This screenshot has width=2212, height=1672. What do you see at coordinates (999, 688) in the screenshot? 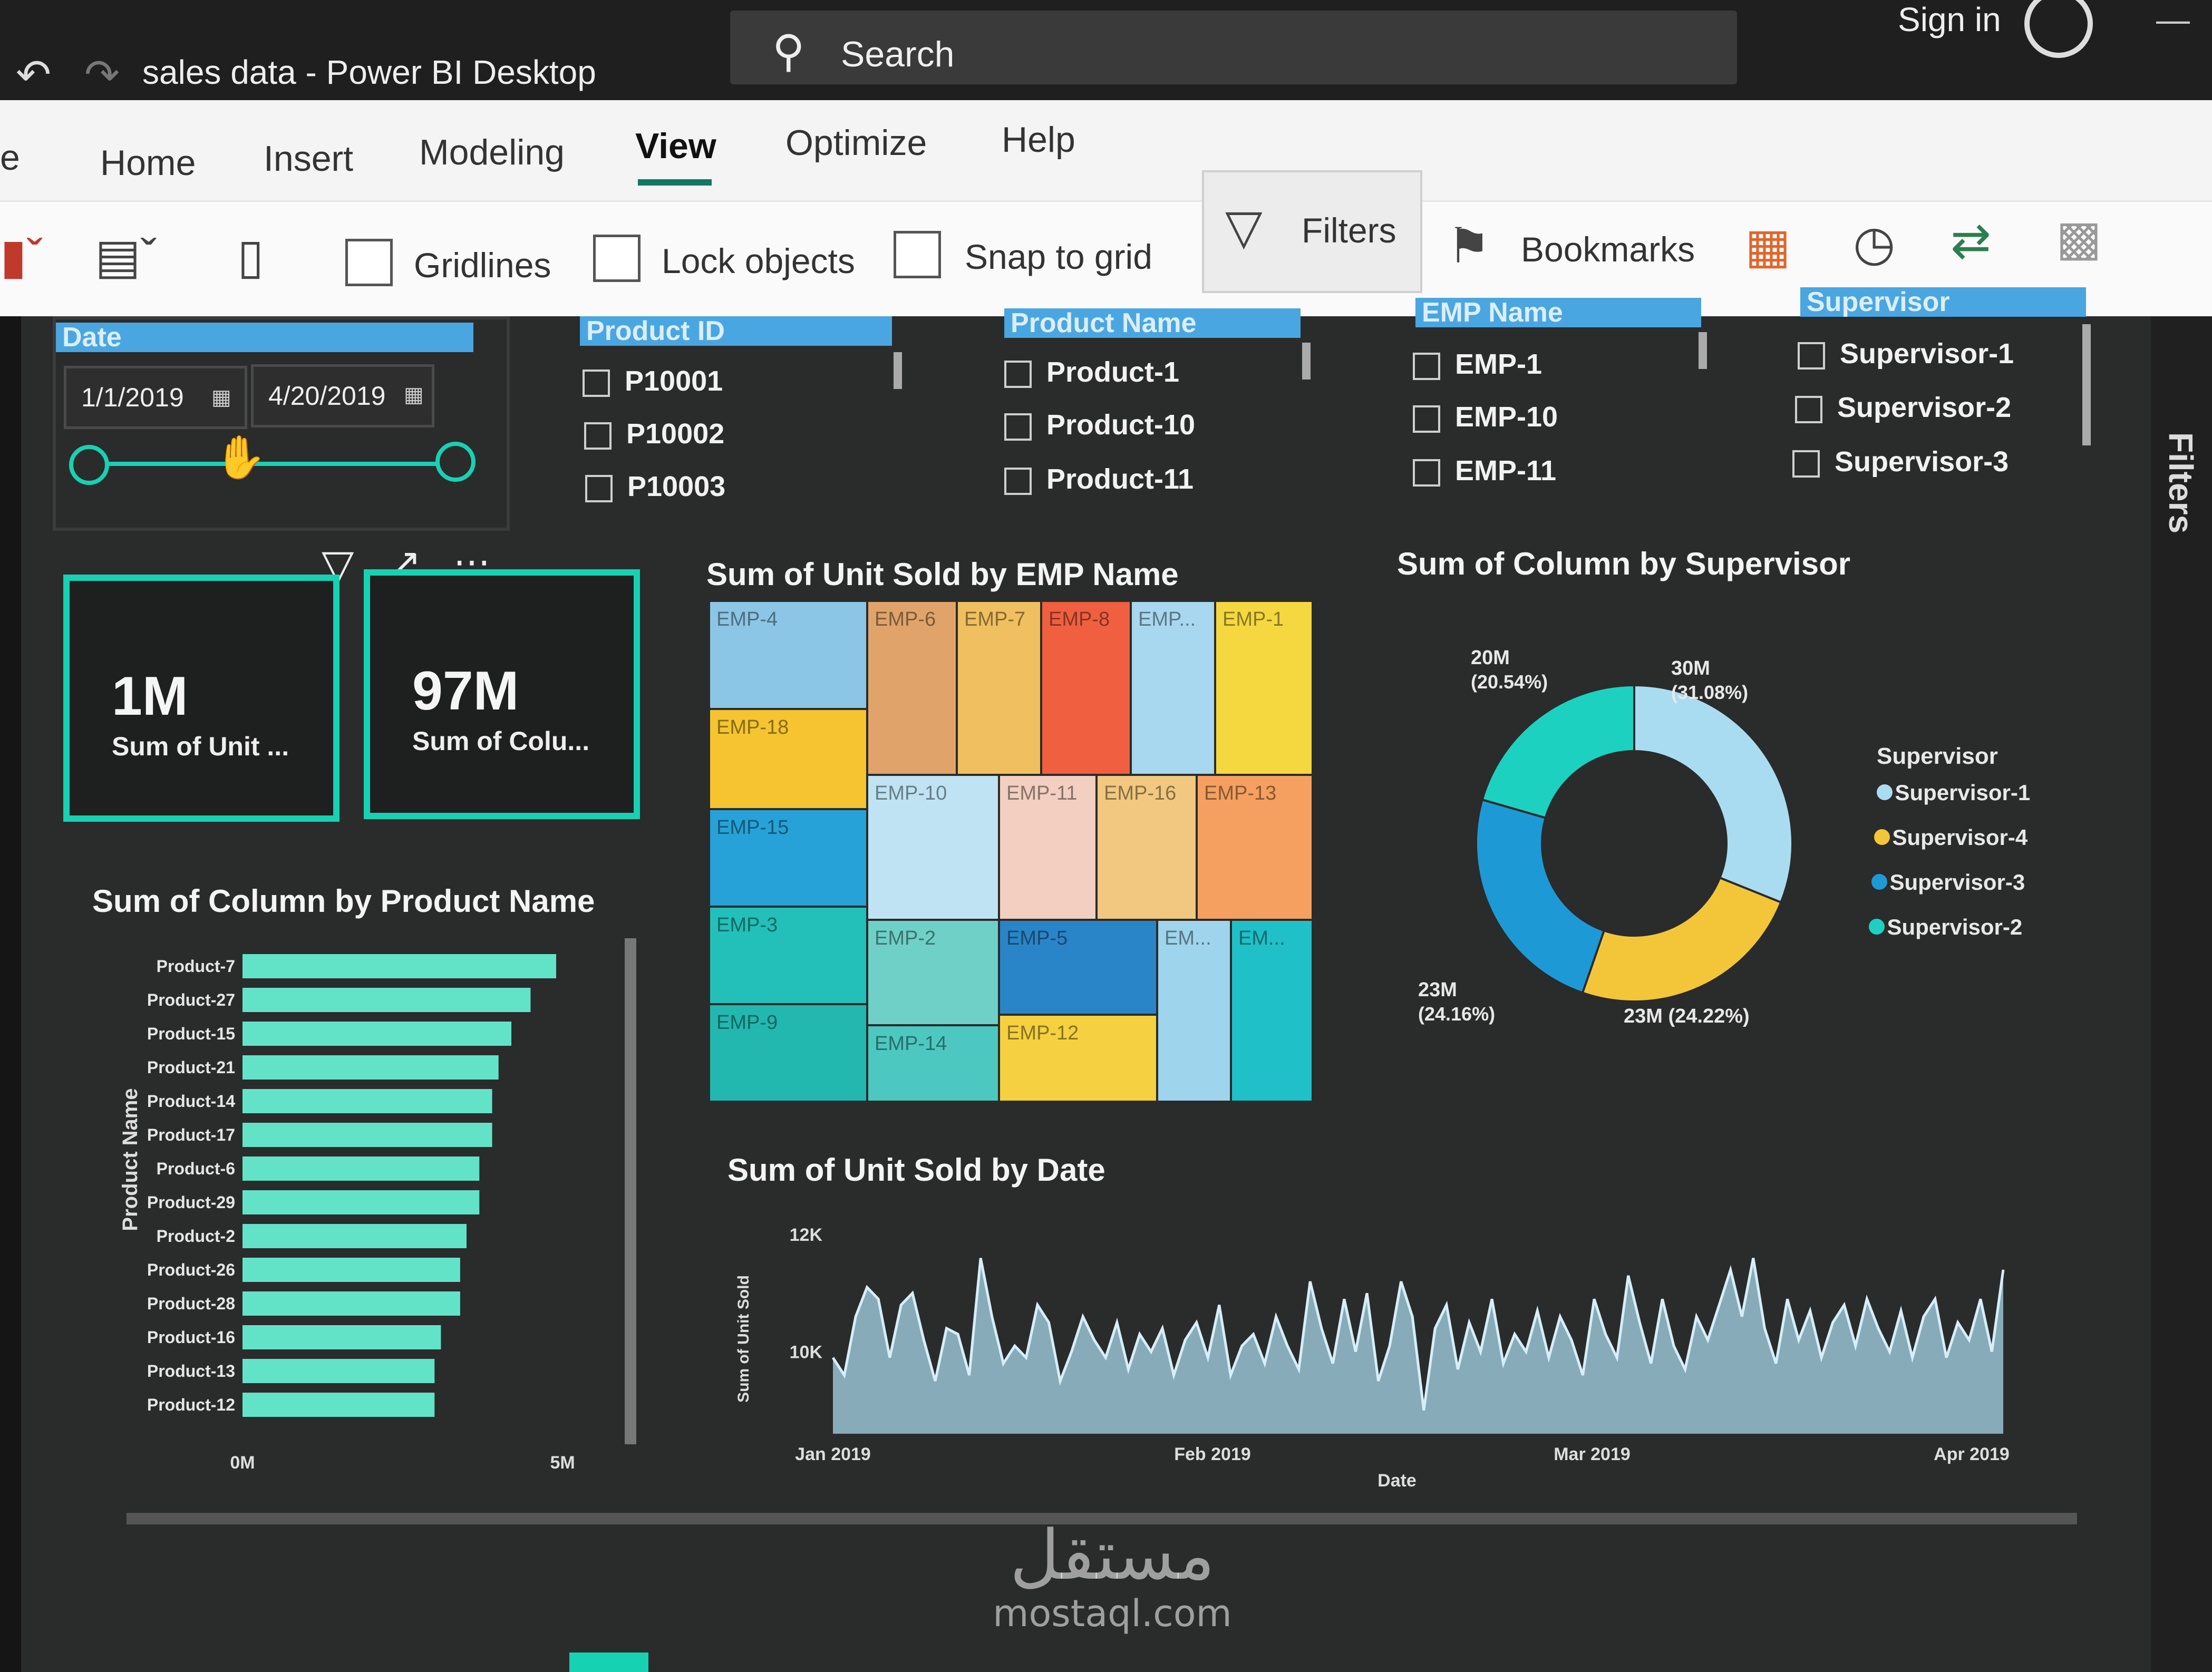
I see `treemap-tile: EMP-7` at bounding box center [999, 688].